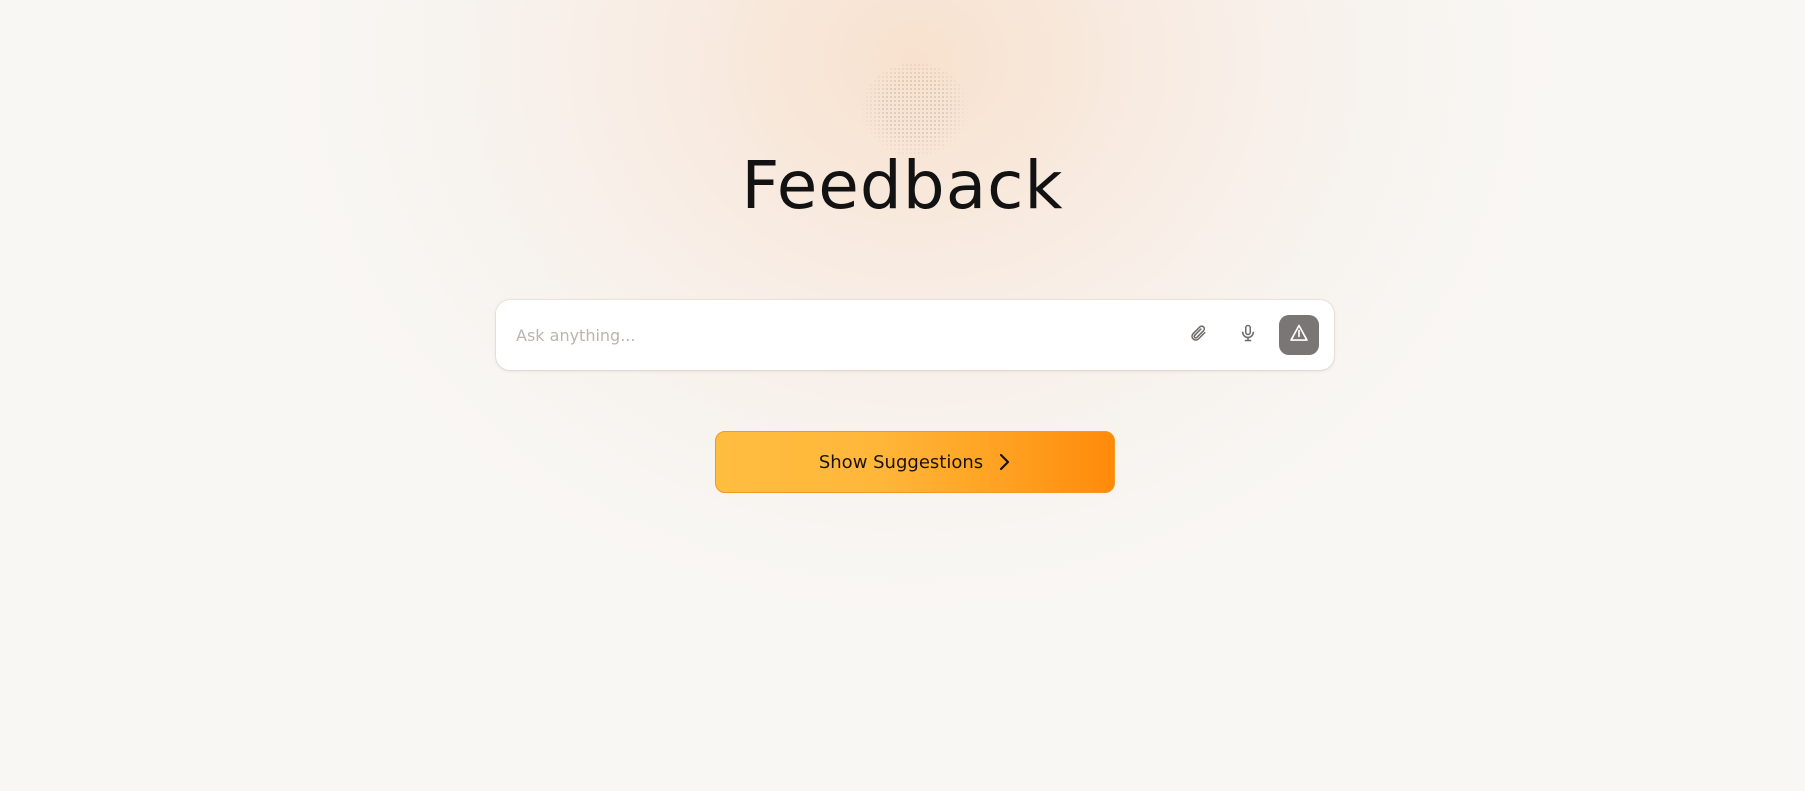 This screenshot has width=1805, height=791. I want to click on paperclip-icon, so click(1198, 335).